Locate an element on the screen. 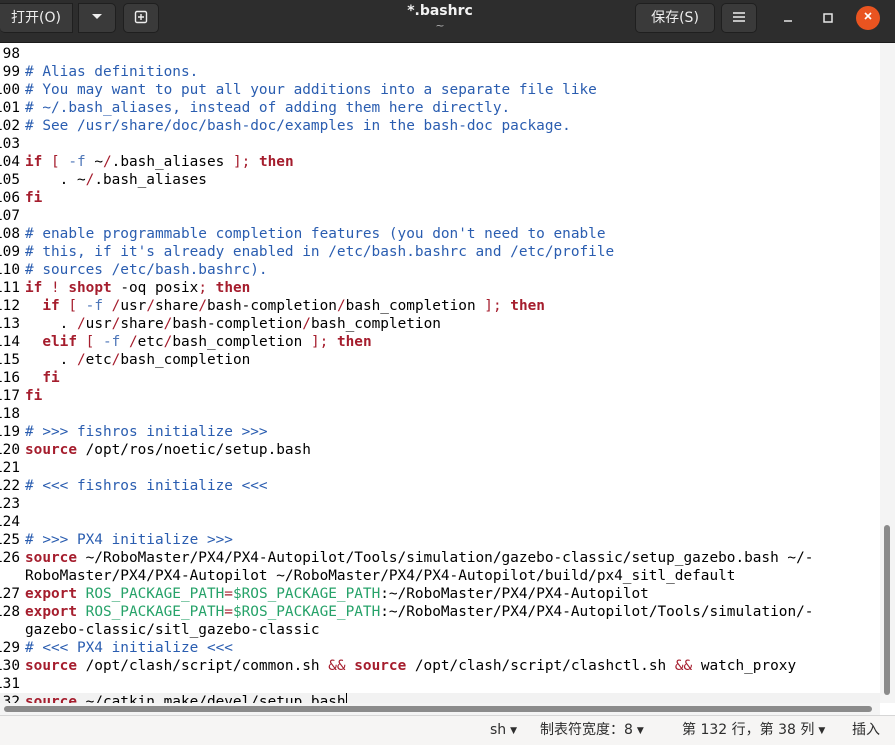 Image resolution: width=895 pixels, height=745 pixels. code-line: 118 is located at coordinates (440, 414).